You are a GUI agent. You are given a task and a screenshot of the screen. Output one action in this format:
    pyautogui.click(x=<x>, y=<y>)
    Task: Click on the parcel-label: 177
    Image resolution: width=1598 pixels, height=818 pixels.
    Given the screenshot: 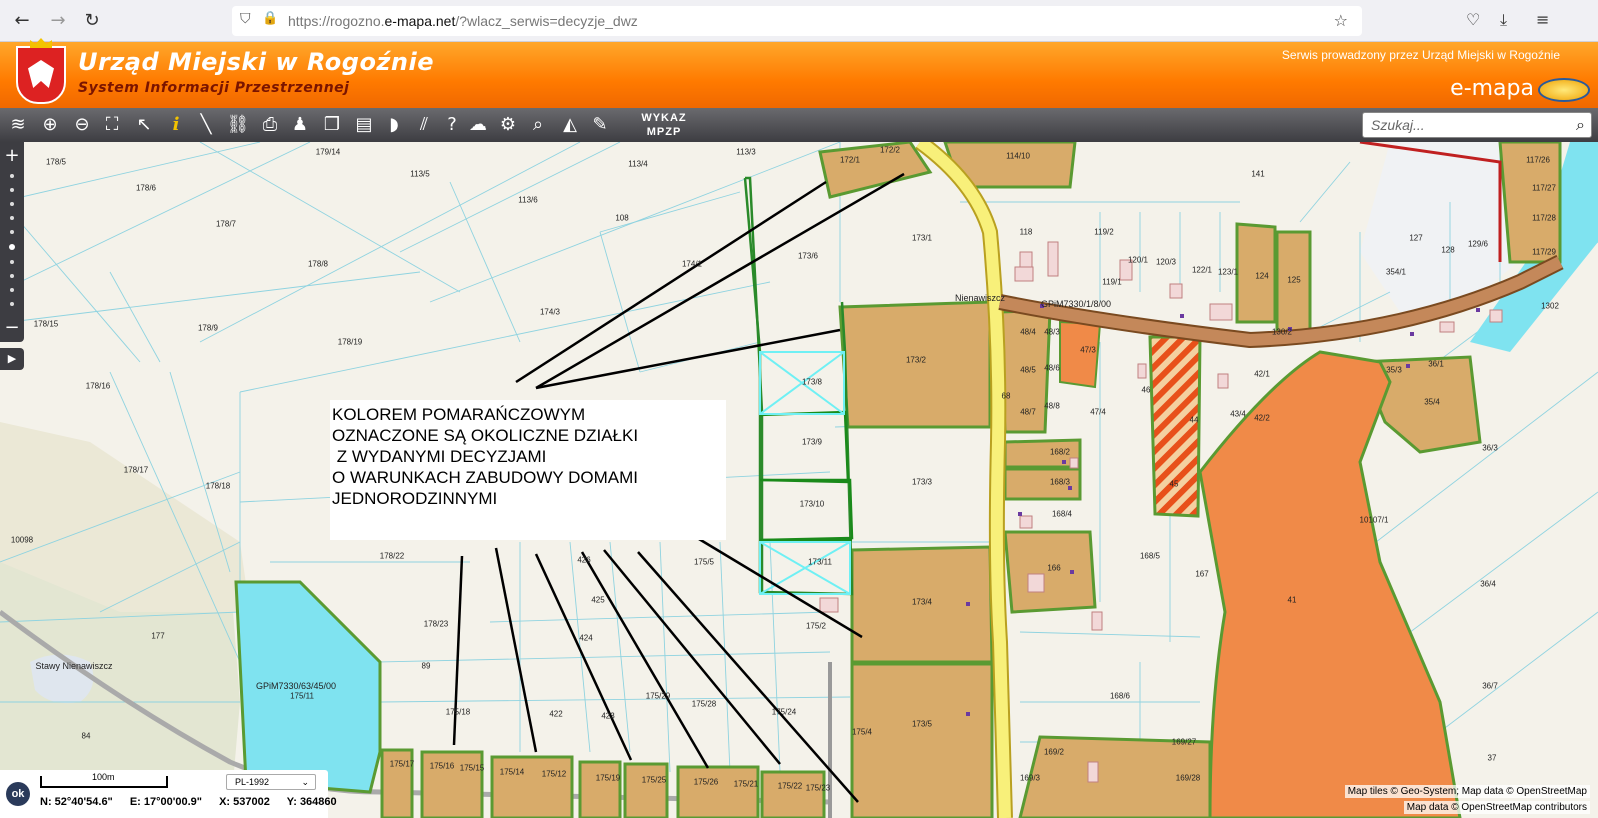 What is the action you would take?
    pyautogui.click(x=158, y=636)
    